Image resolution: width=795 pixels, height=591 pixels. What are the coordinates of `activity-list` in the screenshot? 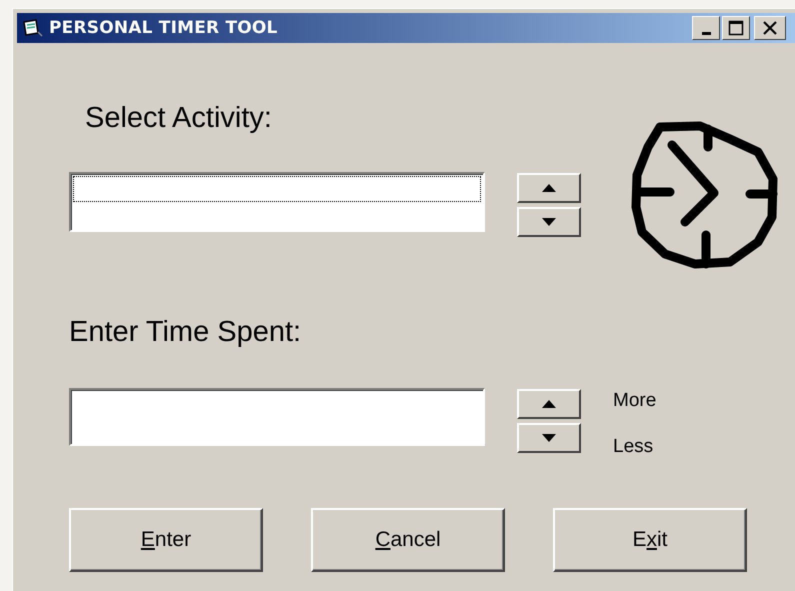 It's located at (277, 202).